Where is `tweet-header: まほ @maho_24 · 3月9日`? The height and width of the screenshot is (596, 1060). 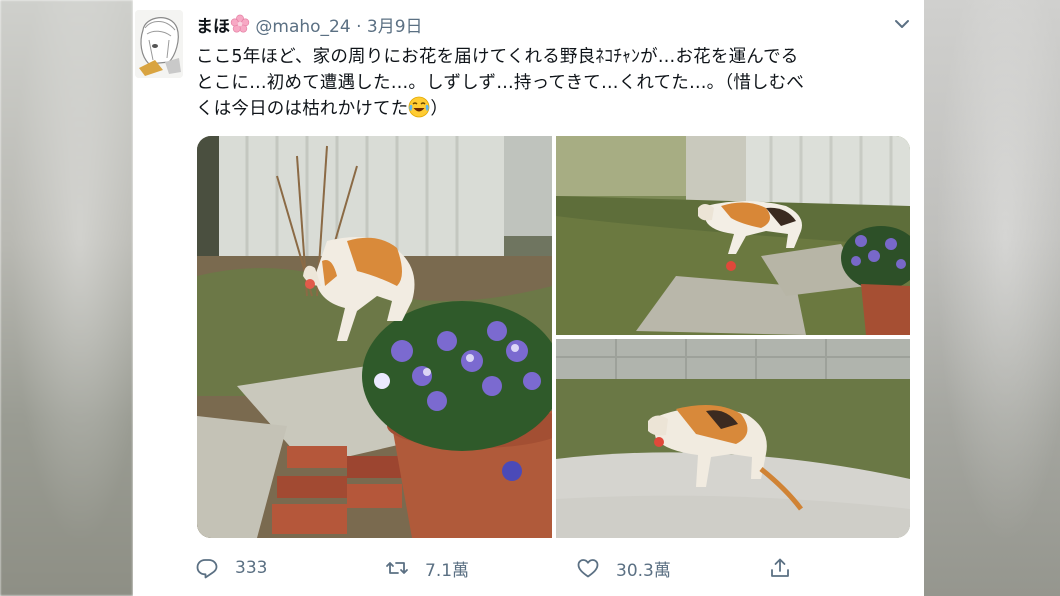
tweet-header: まほ @maho_24 · 3月9日 is located at coordinates (309, 25).